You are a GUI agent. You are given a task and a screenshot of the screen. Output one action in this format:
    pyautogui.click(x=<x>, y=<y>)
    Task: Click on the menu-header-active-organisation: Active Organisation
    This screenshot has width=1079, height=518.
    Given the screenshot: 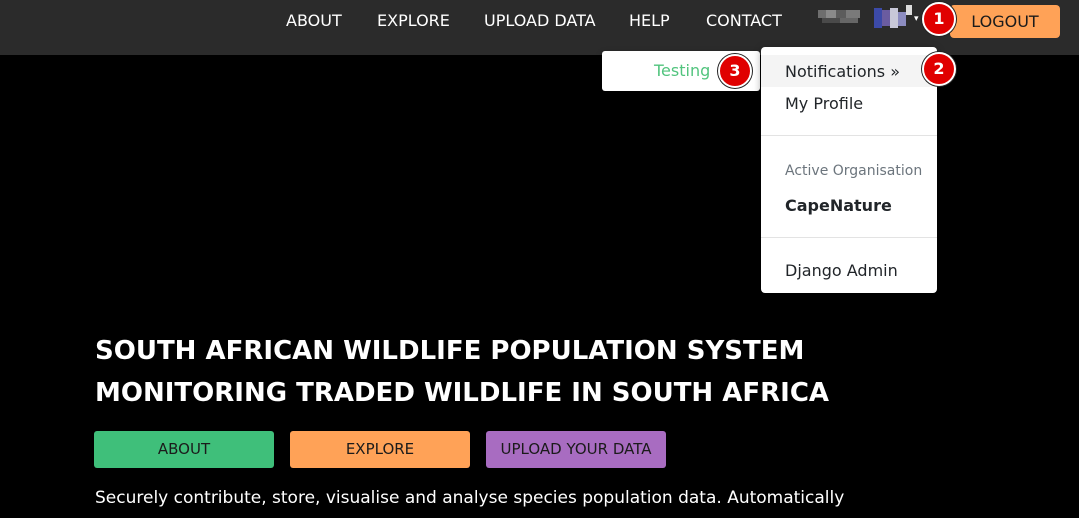 What is the action you would take?
    pyautogui.click(x=854, y=171)
    